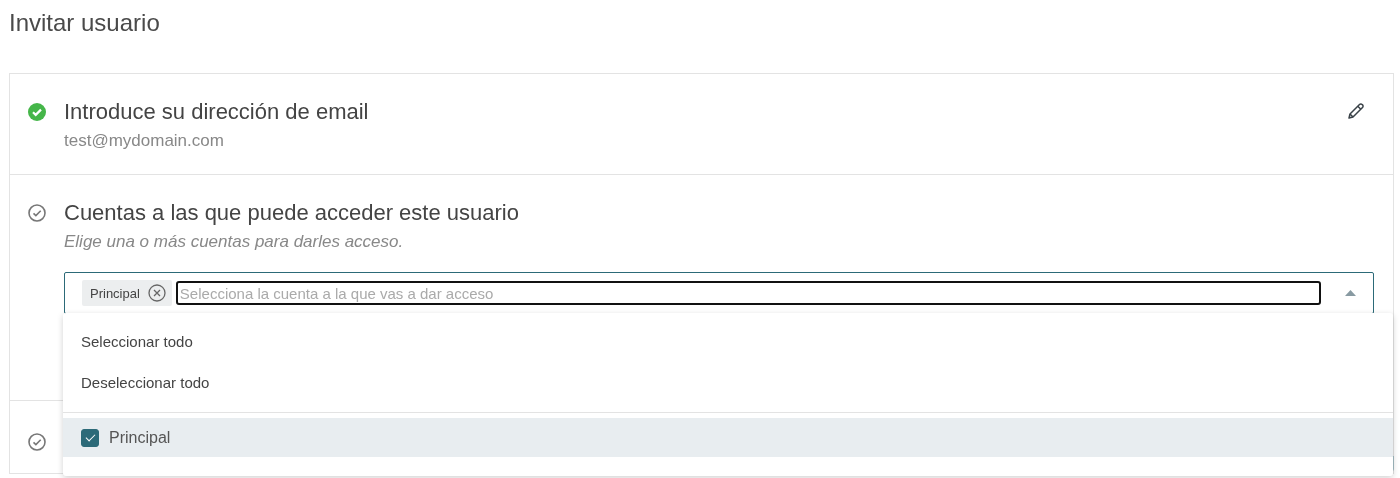 This screenshot has height=478, width=1400. I want to click on pencil-icon, so click(1356, 111).